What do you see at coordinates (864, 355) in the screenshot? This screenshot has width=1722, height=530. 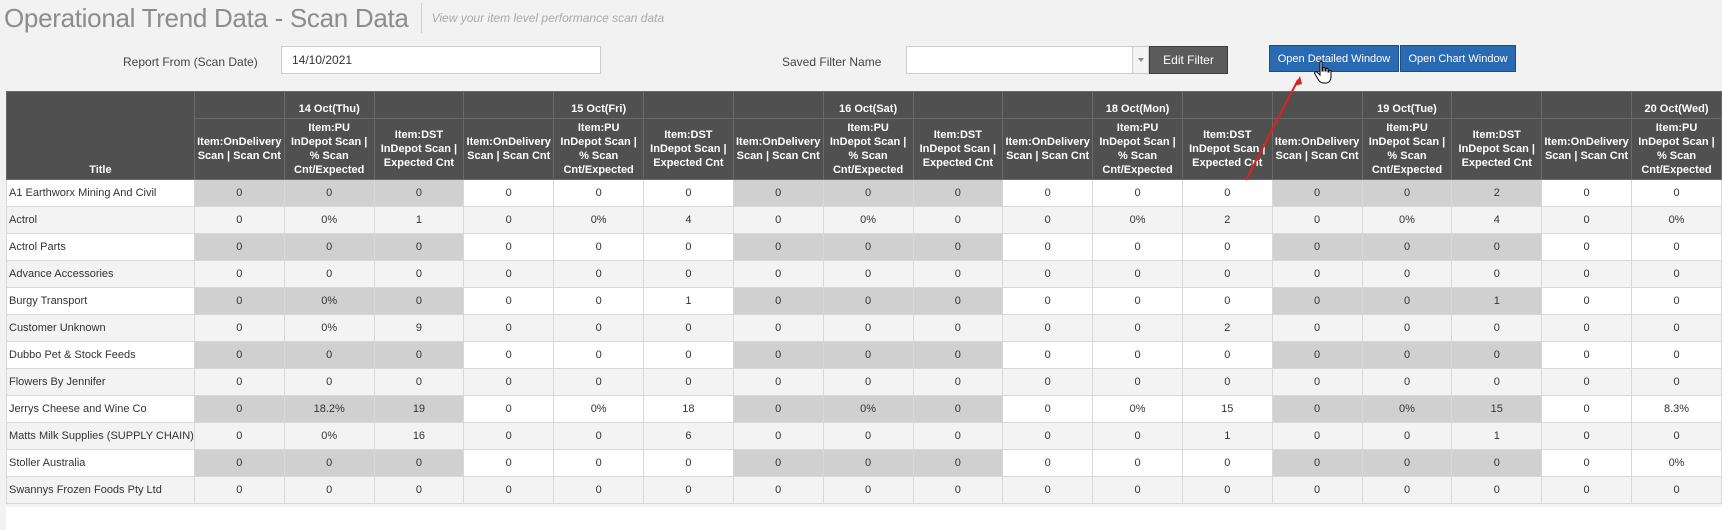 I see `table-row: Dubbo Pet & Stock Feeds 0 0 0 0 0 0 0 0 0 0 0 0 0 0 0 0 0` at bounding box center [864, 355].